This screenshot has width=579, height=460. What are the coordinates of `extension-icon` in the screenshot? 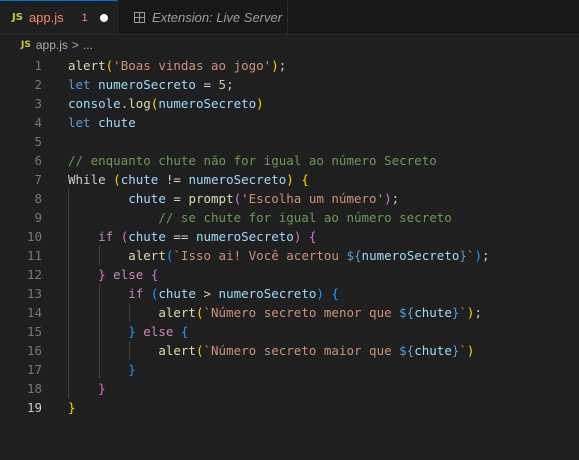 It's located at (139, 17).